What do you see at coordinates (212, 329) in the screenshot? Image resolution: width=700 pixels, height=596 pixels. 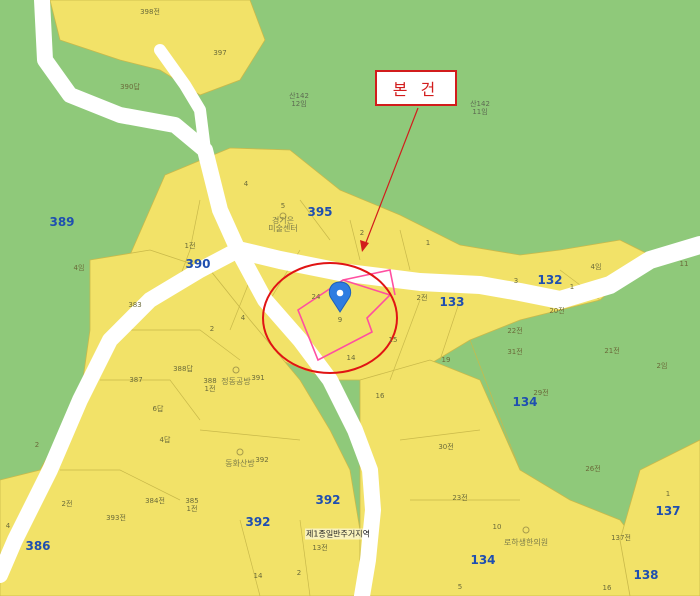 I see `lot-2-west: 2` at bounding box center [212, 329].